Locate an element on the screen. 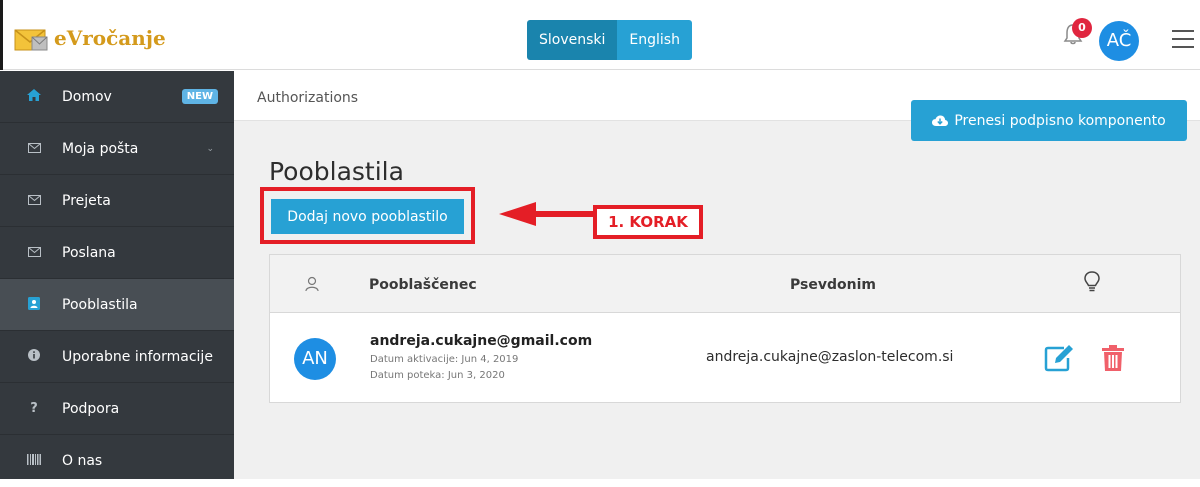 Image resolution: width=1200 pixels, height=487 pixels. sidebar-item-poslana: Poslana is located at coordinates (117, 253).